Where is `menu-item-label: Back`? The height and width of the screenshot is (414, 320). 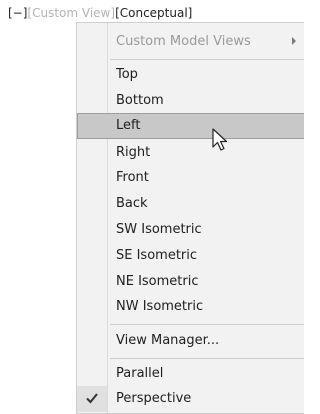
menu-item-label: Back is located at coordinates (132, 203).